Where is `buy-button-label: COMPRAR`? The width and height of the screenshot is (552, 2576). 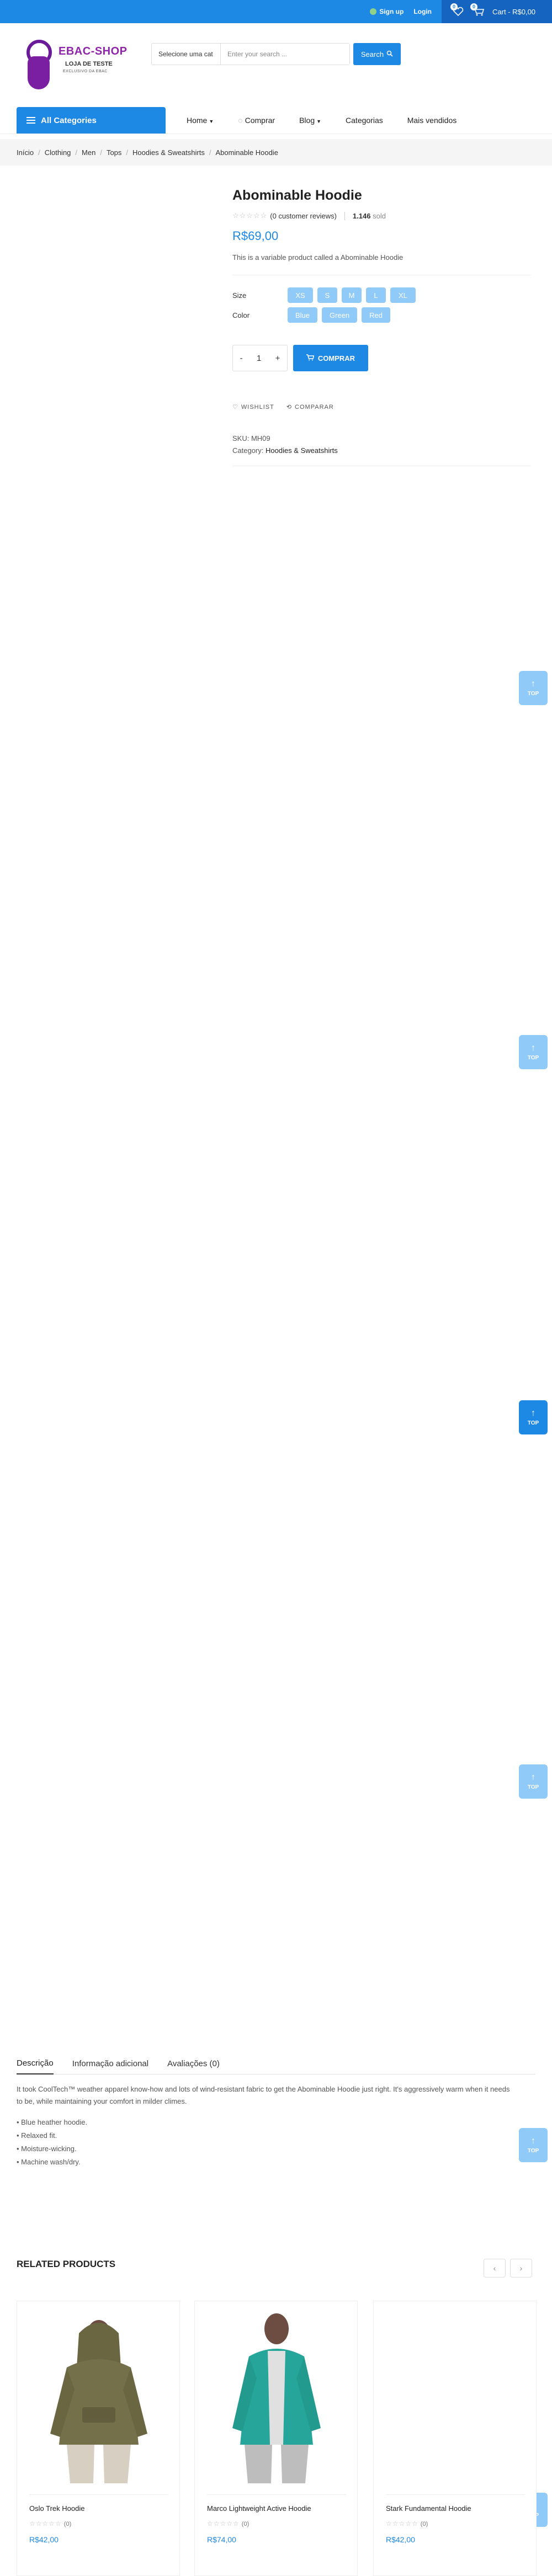
buy-button-label: COMPRAR is located at coordinates (336, 358).